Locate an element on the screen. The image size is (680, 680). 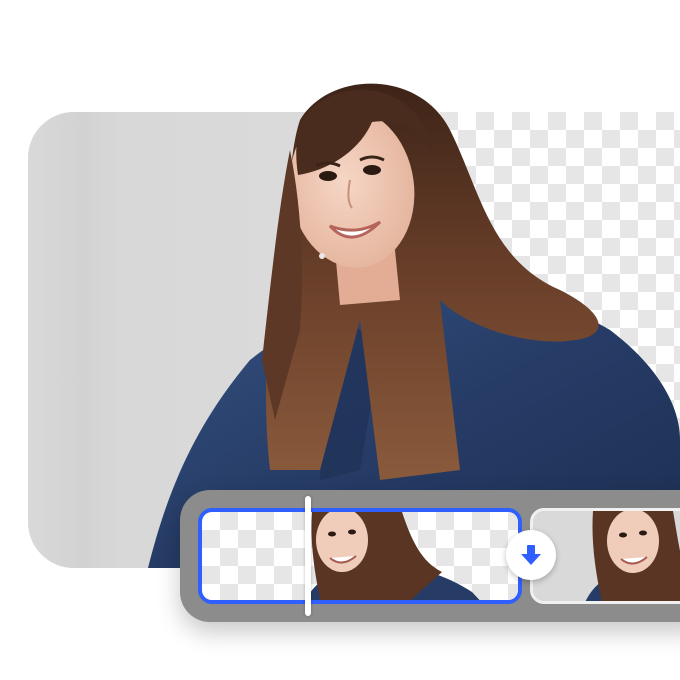
thumbnail-selected is located at coordinates (360, 556).